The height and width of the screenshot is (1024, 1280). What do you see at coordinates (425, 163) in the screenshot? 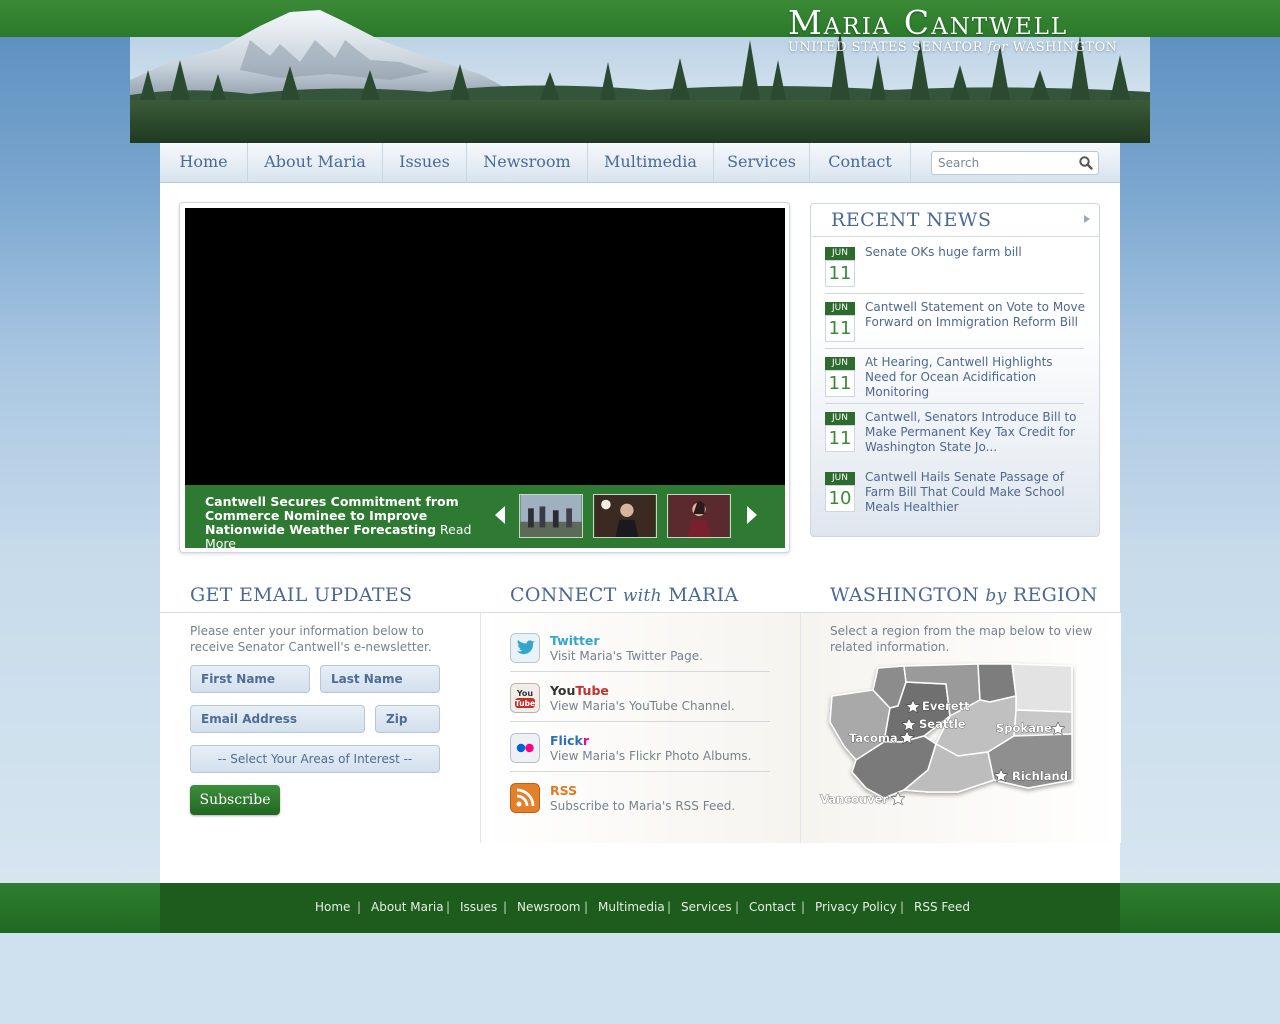
I see `nav-issues: Issues` at bounding box center [425, 163].